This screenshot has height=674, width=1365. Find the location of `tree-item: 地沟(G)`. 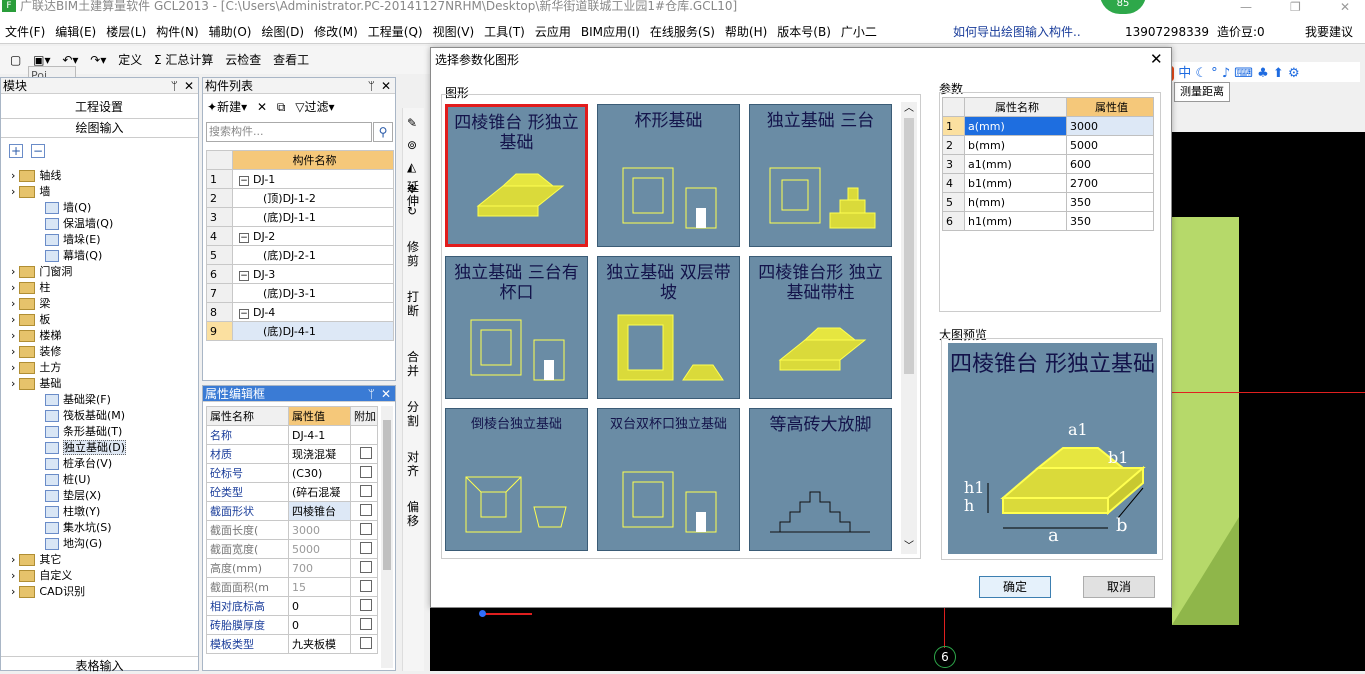

tree-item: 地沟(G) is located at coordinates (73, 544).